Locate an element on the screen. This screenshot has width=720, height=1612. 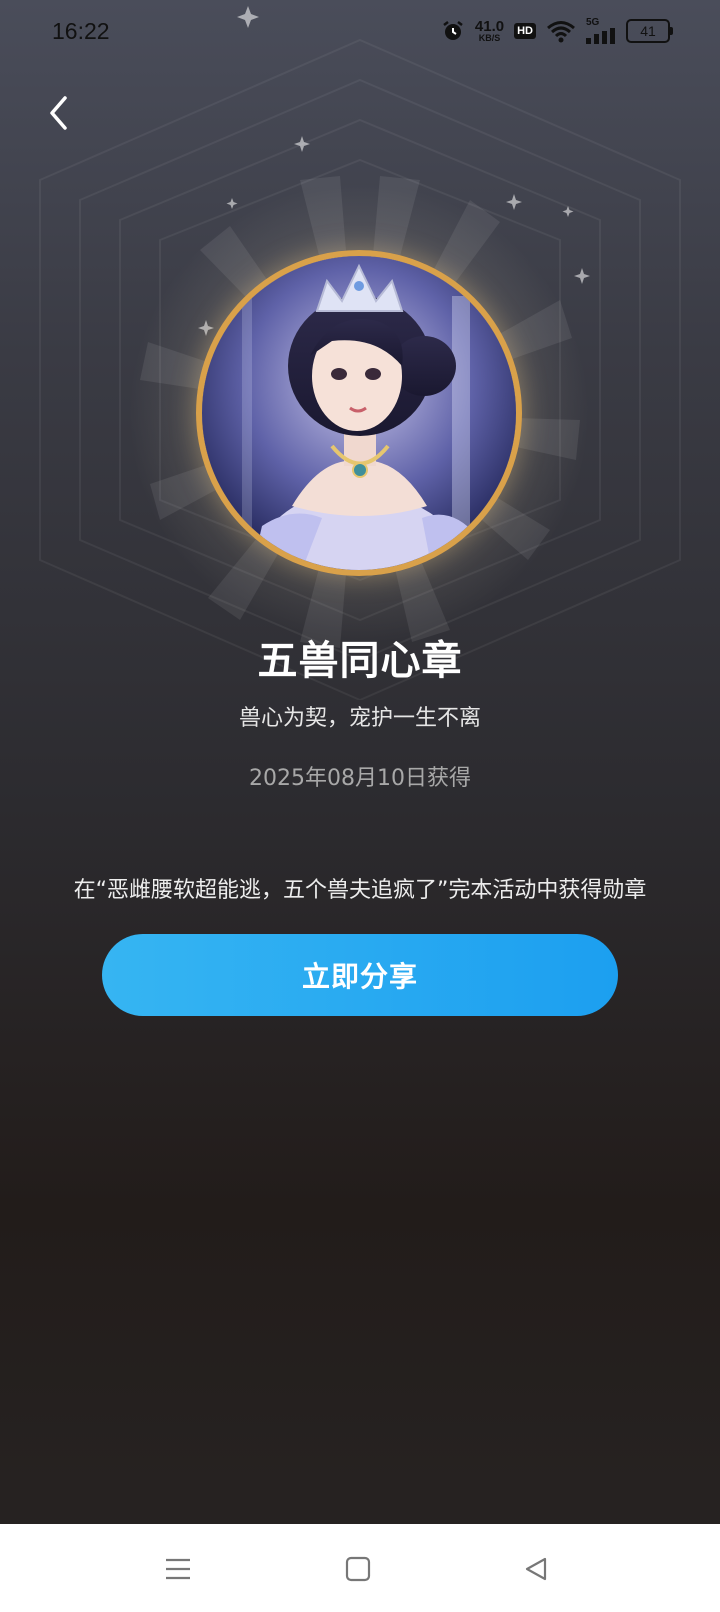
share-button: 立即分享 is located at coordinates (360, 975).